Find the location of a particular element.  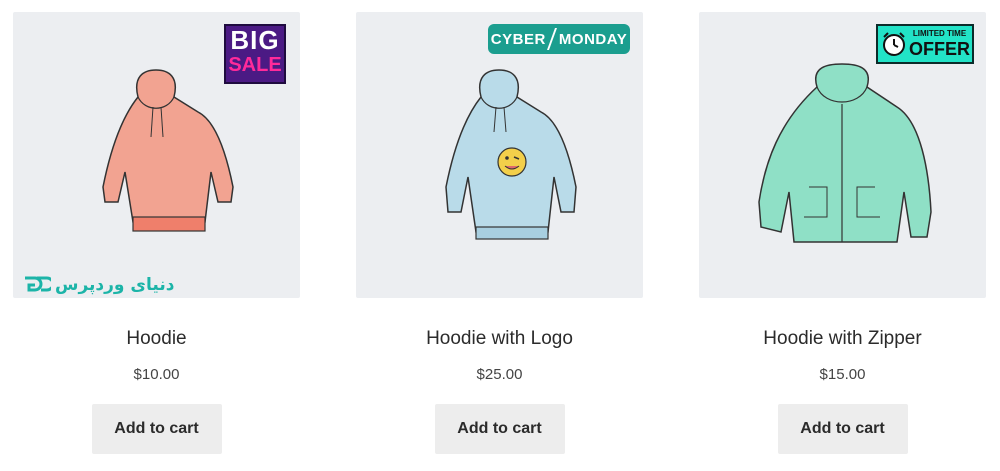

product-price: $25.00 is located at coordinates (499, 374).